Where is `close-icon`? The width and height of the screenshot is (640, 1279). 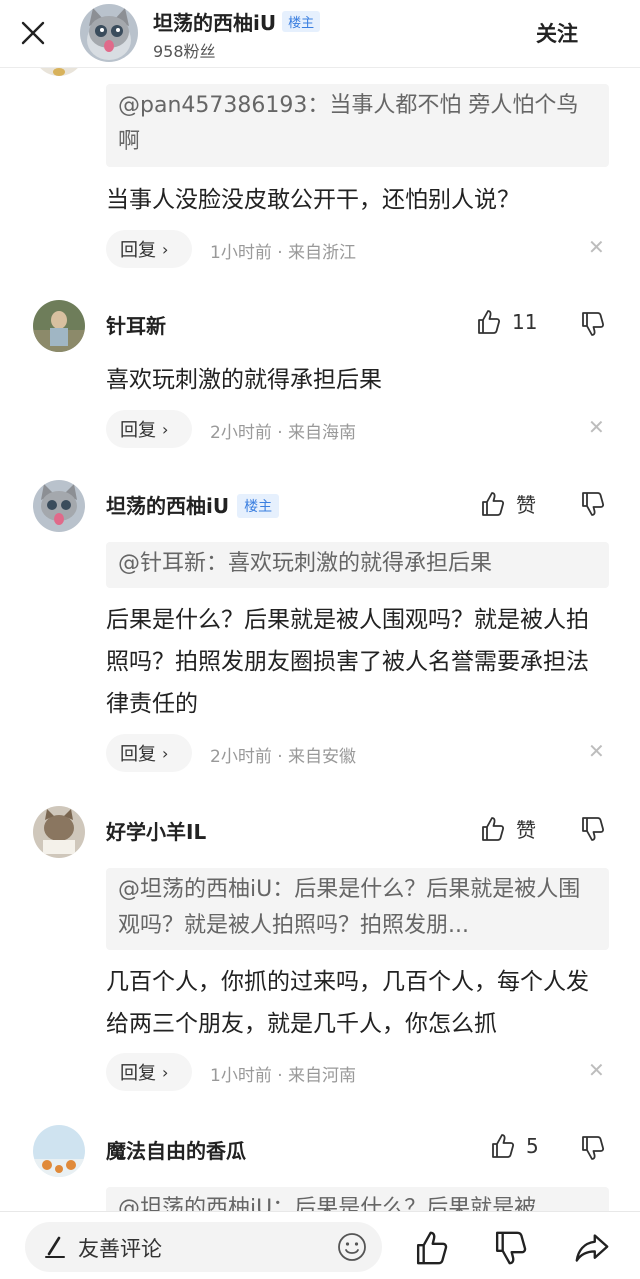
close-icon is located at coordinates (33, 33).